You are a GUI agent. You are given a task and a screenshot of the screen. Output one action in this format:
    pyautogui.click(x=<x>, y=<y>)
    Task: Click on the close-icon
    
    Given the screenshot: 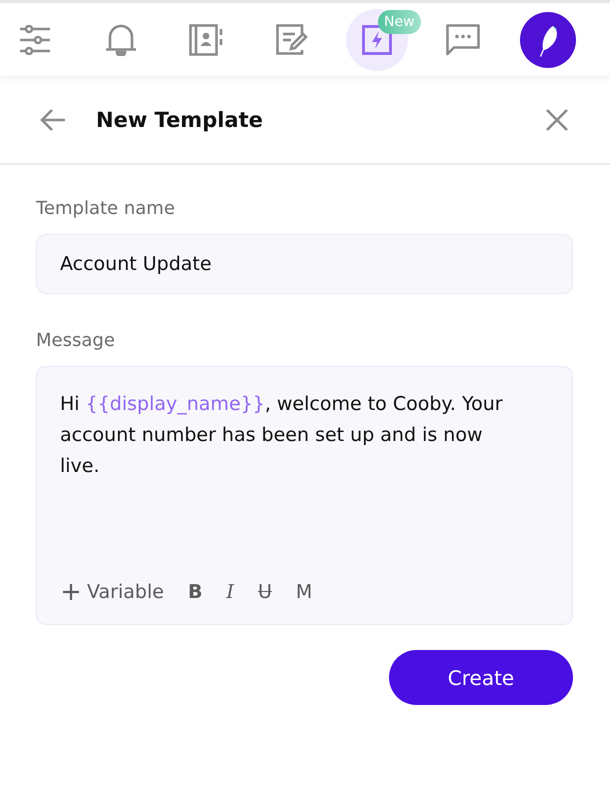 What is the action you would take?
    pyautogui.click(x=557, y=119)
    